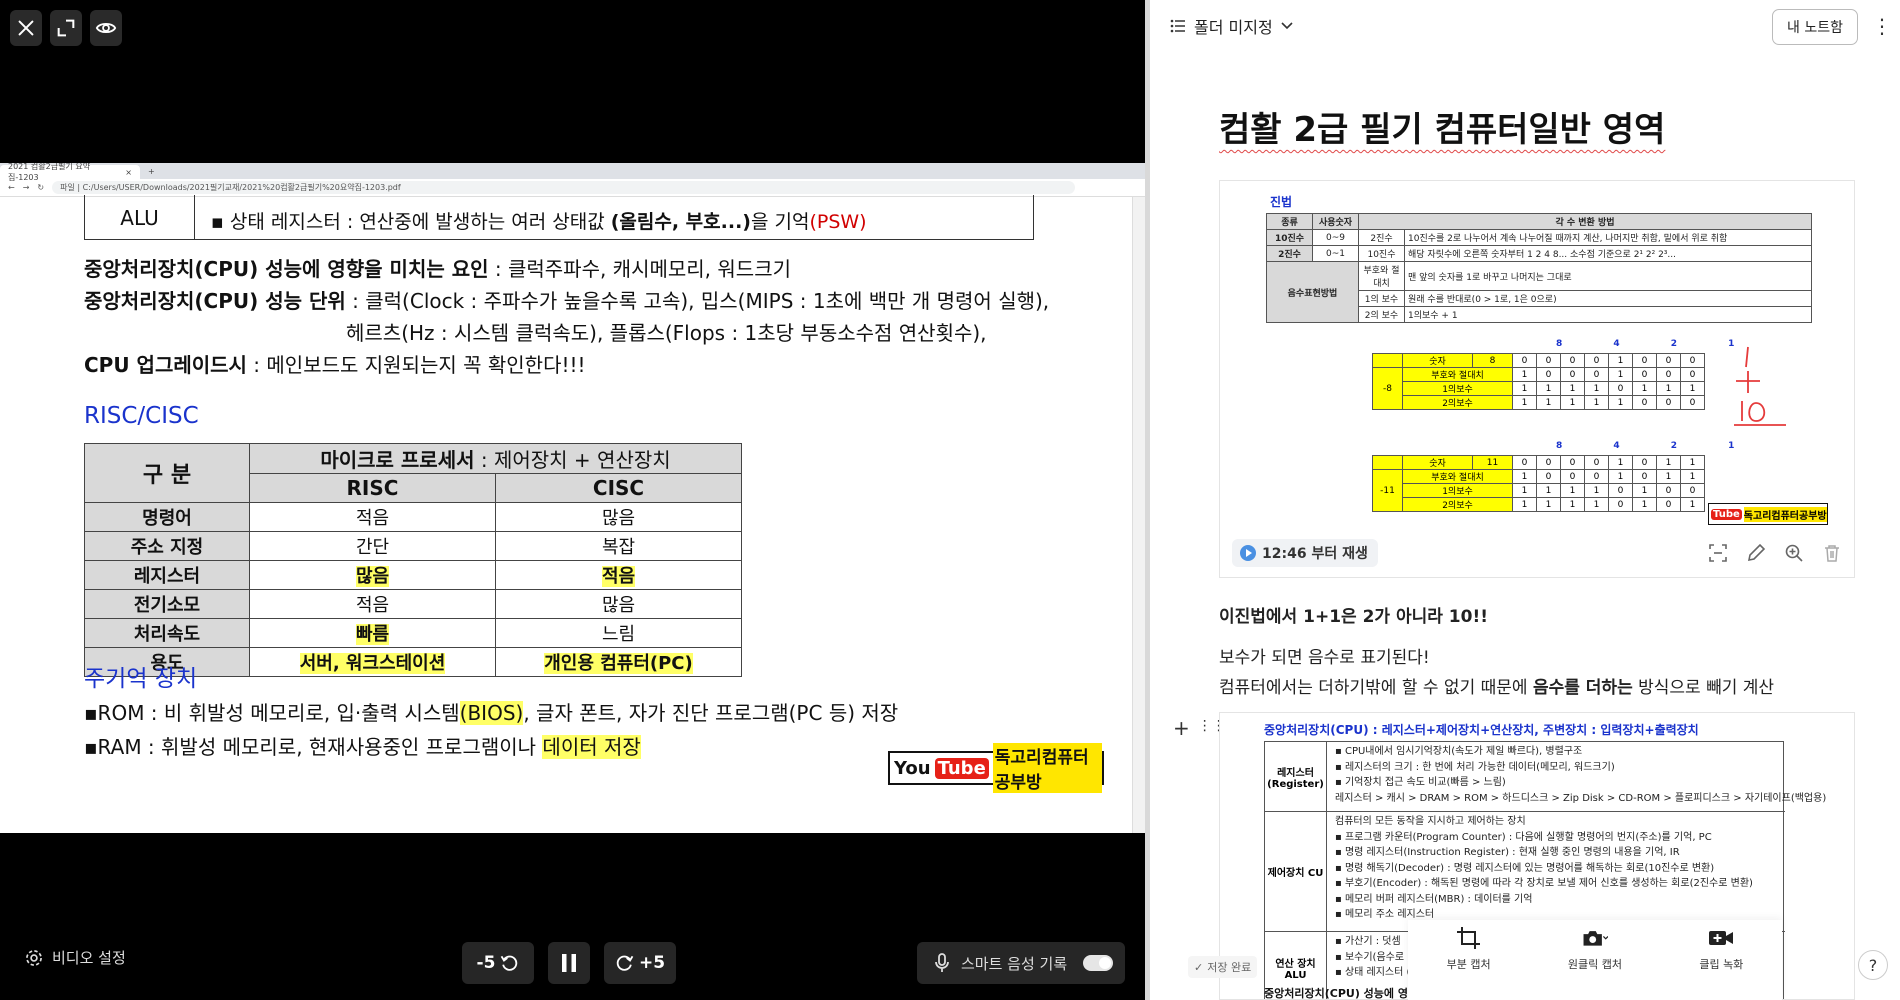 The width and height of the screenshot is (1900, 1000). I want to click on edit-icon, so click(1756, 553).